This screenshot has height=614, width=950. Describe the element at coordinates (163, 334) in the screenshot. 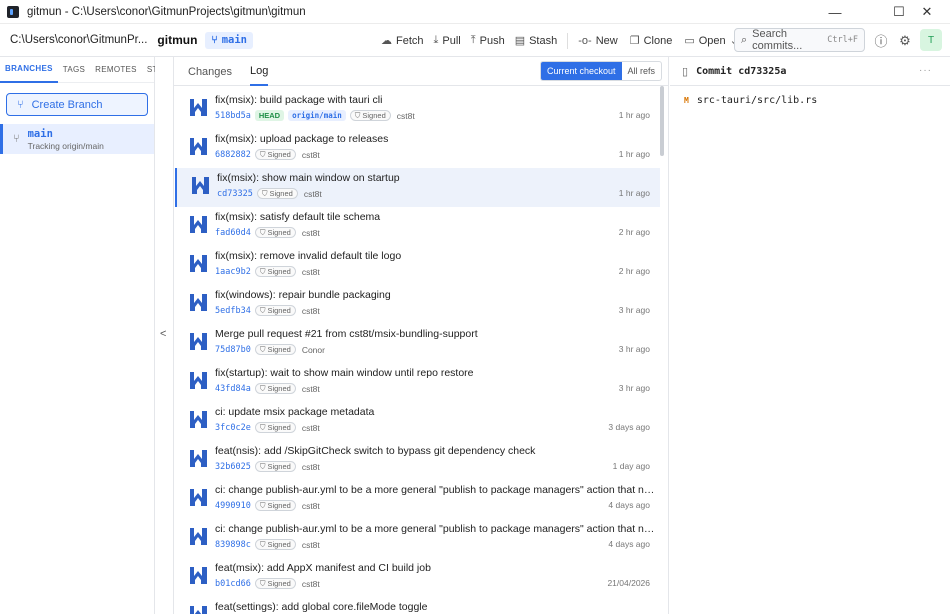

I see `chevron-left-icon: <` at that location.